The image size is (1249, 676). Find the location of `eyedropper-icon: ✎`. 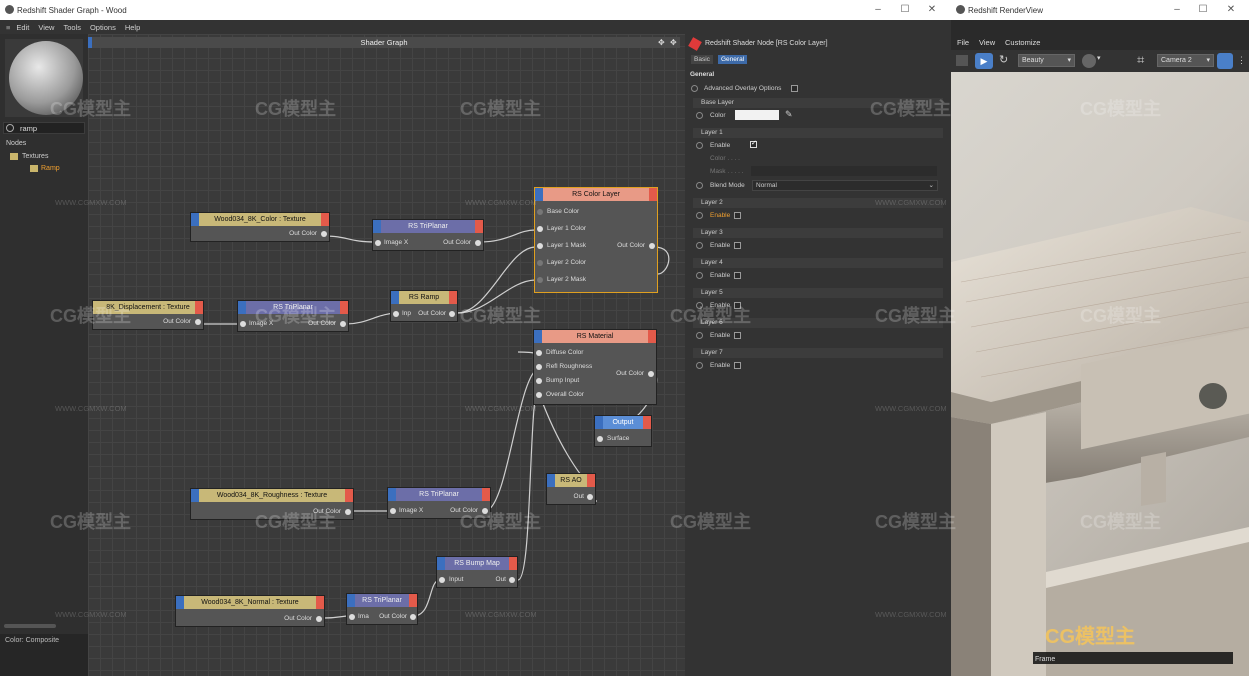

eyedropper-icon: ✎ is located at coordinates (789, 114).